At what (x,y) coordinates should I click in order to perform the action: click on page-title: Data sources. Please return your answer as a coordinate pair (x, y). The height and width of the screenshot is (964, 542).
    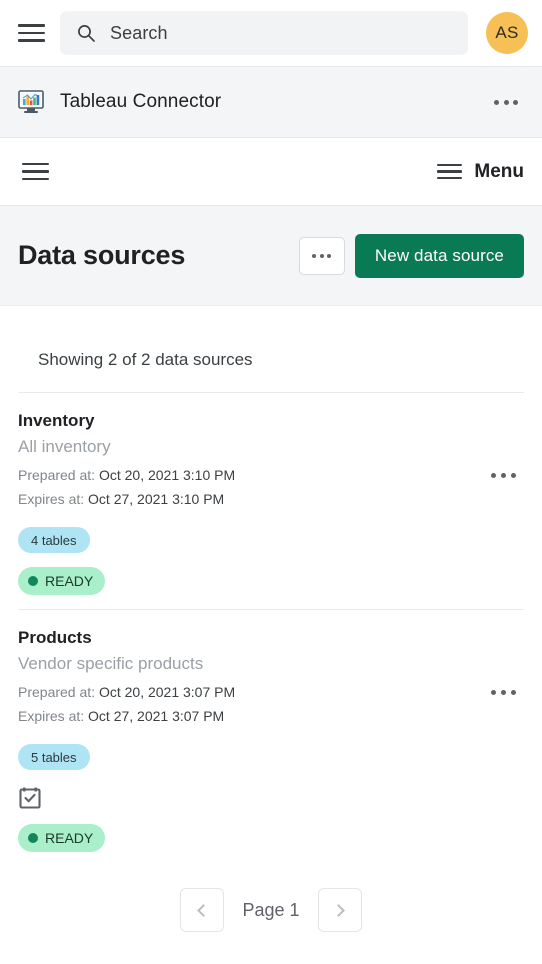
    Looking at the image, I should click on (102, 255).